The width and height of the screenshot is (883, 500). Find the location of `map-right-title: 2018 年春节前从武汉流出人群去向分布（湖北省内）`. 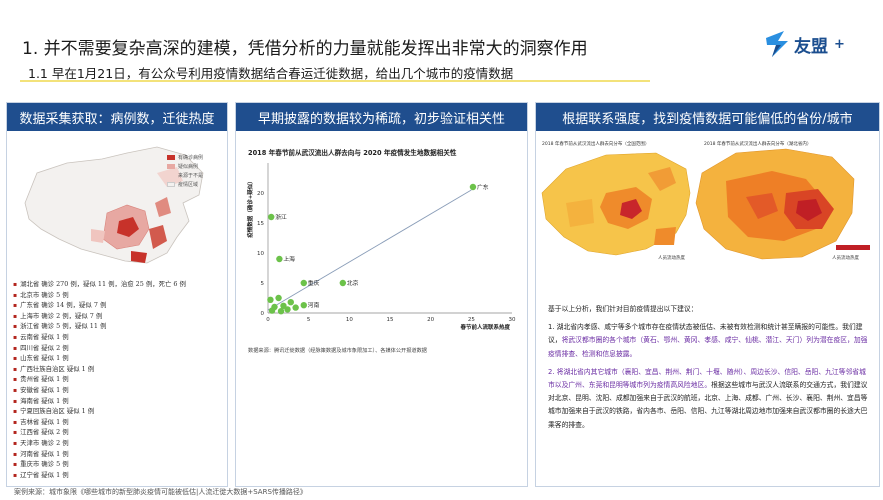

map-right-title: 2018 年春节前从武汉流出人群去向分布（湖北省内） is located at coordinates (757, 143).